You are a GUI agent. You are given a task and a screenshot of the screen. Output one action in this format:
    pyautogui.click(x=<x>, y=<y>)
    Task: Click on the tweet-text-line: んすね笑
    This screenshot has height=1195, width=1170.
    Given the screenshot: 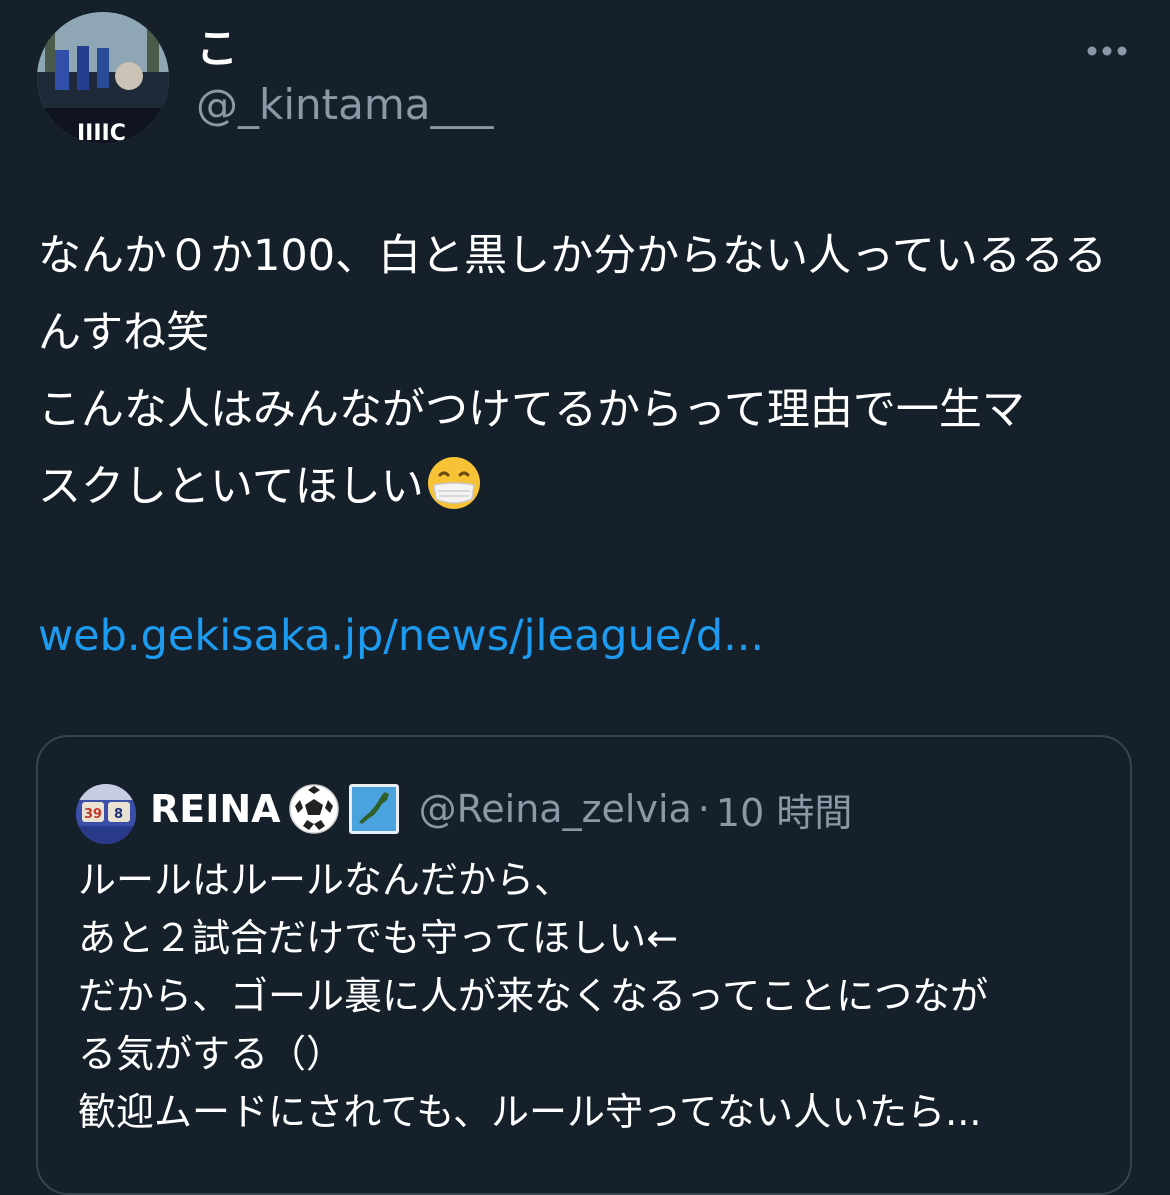 What is the action you would take?
    pyautogui.click(x=124, y=333)
    